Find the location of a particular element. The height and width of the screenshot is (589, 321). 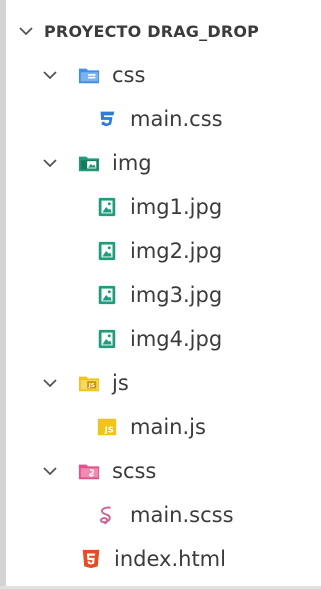

file-main-css: main.css is located at coordinates (163, 119).